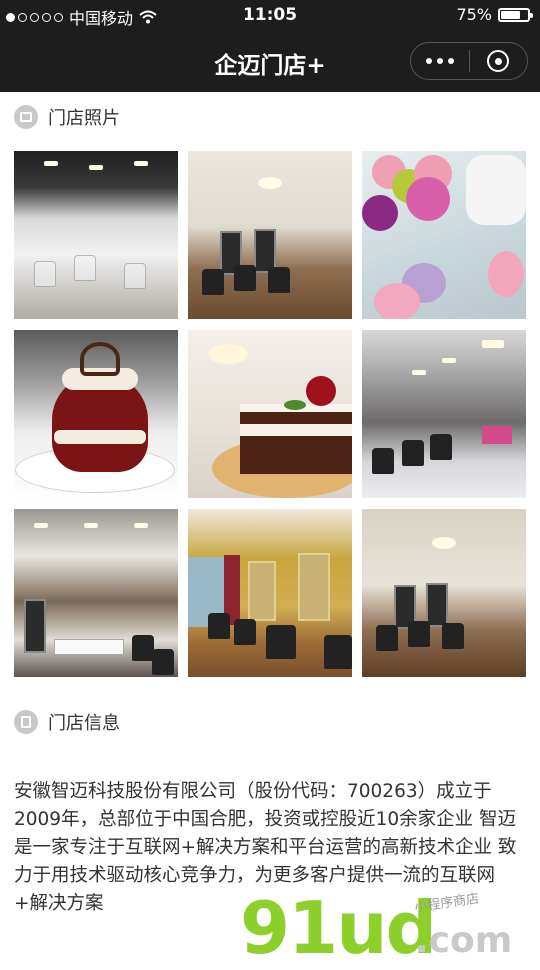  I want to click on document-icon, so click(26, 722).